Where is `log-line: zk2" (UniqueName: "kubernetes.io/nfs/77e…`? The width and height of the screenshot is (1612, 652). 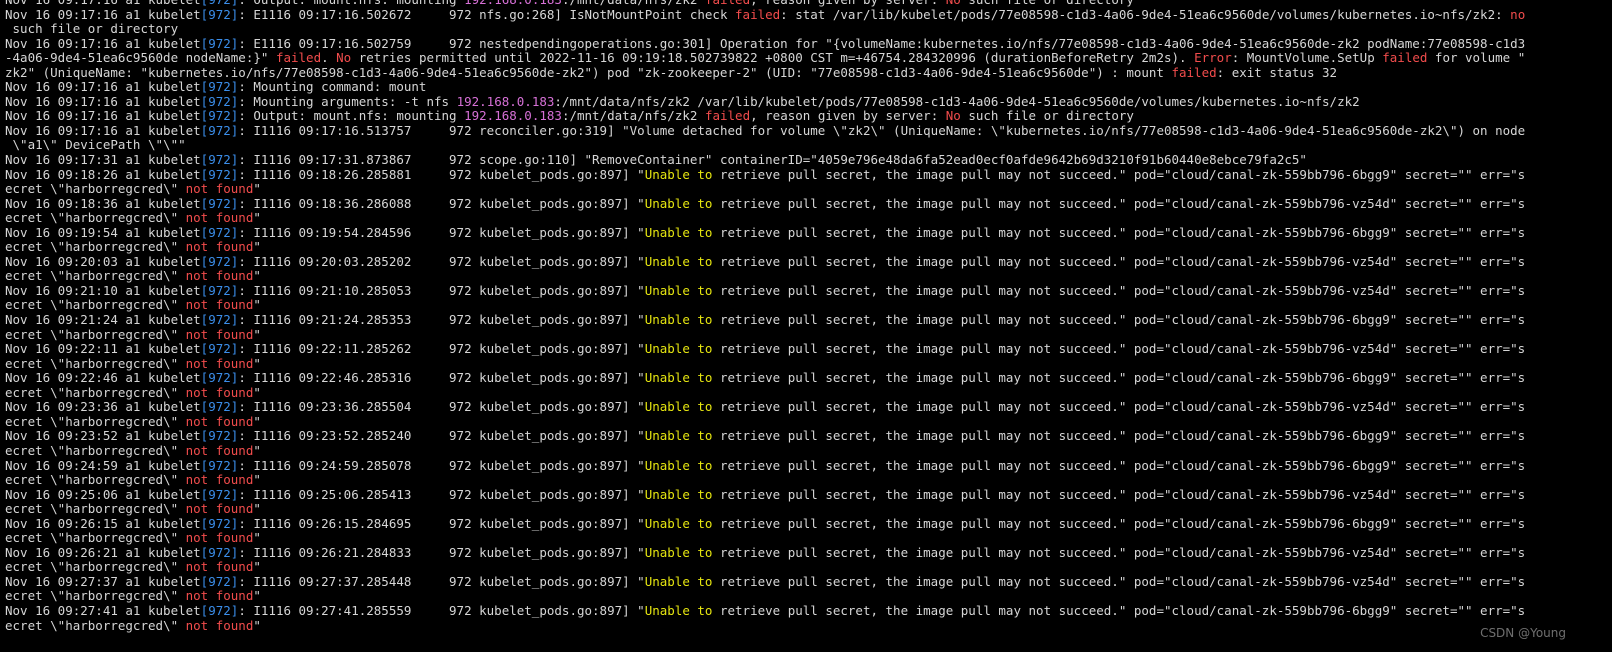
log-line: zk2" (UniqueName: "kubernetes.io/nfs/77e… is located at coordinates (808, 72).